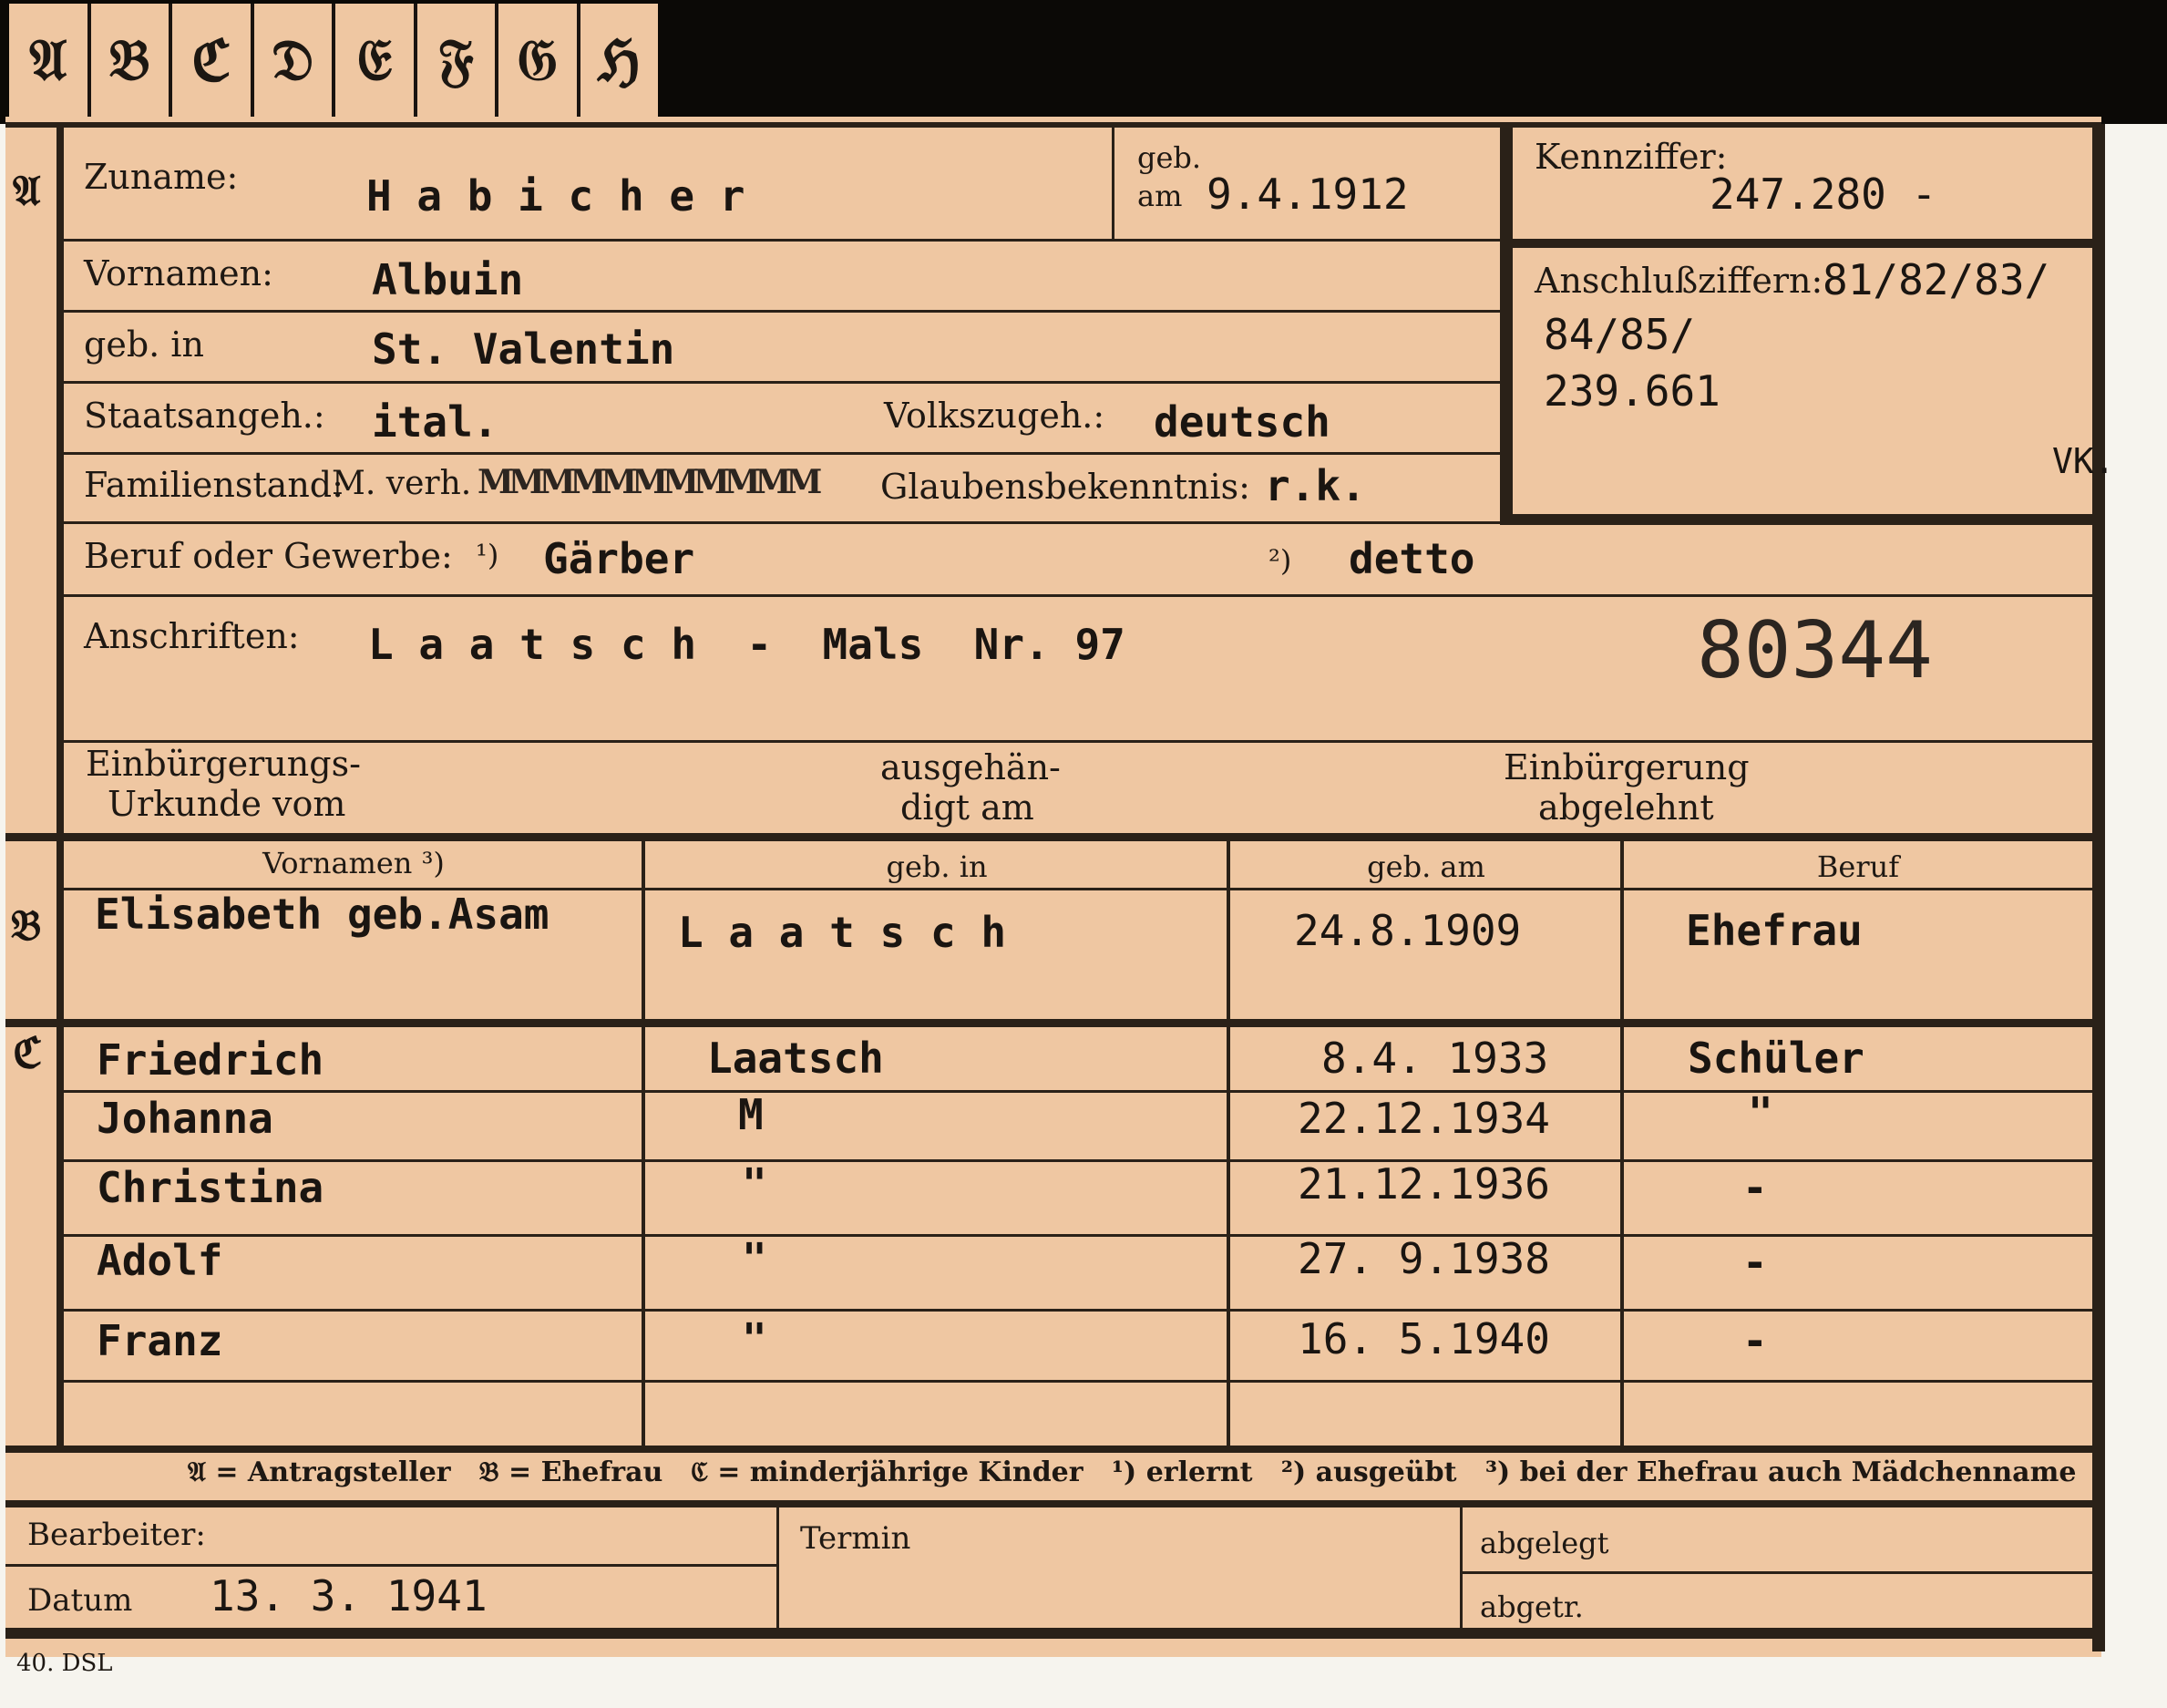 This screenshot has height=1708, width=2167. What do you see at coordinates (435, 422) in the screenshot?
I see `citizenship-value: ital.` at bounding box center [435, 422].